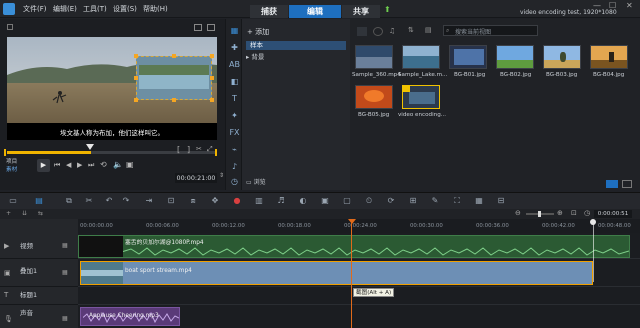 The width and height of the screenshot is (640, 328). What do you see at coordinates (234, 47) in the screenshot?
I see `instant-project-icon: ✚` at bounding box center [234, 47].